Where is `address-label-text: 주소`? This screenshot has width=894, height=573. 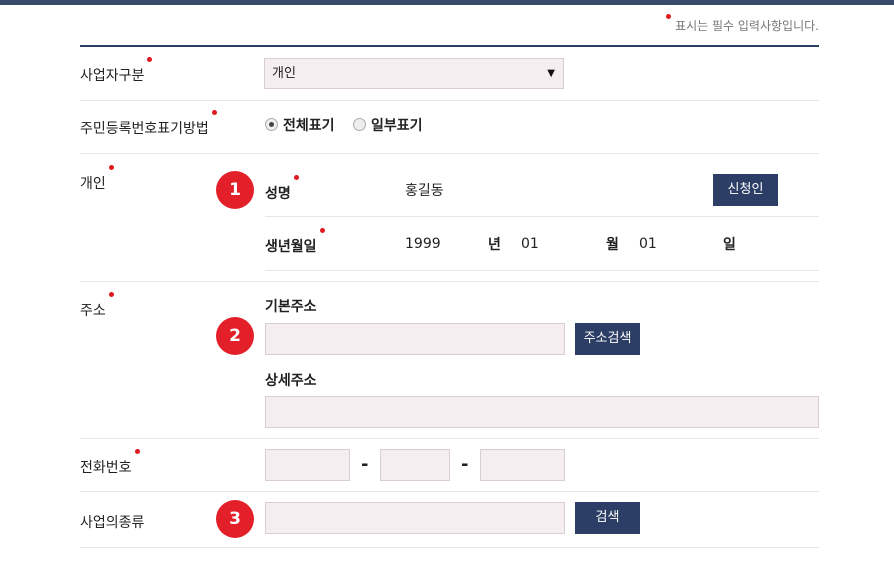 address-label-text: 주소 is located at coordinates (93, 311).